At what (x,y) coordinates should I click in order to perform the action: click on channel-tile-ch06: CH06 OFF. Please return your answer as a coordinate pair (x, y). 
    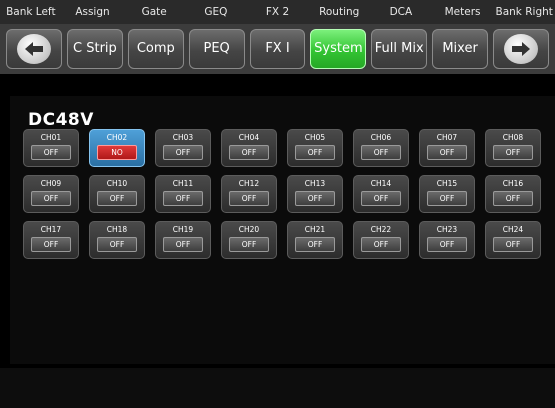
    Looking at the image, I should click on (381, 148).